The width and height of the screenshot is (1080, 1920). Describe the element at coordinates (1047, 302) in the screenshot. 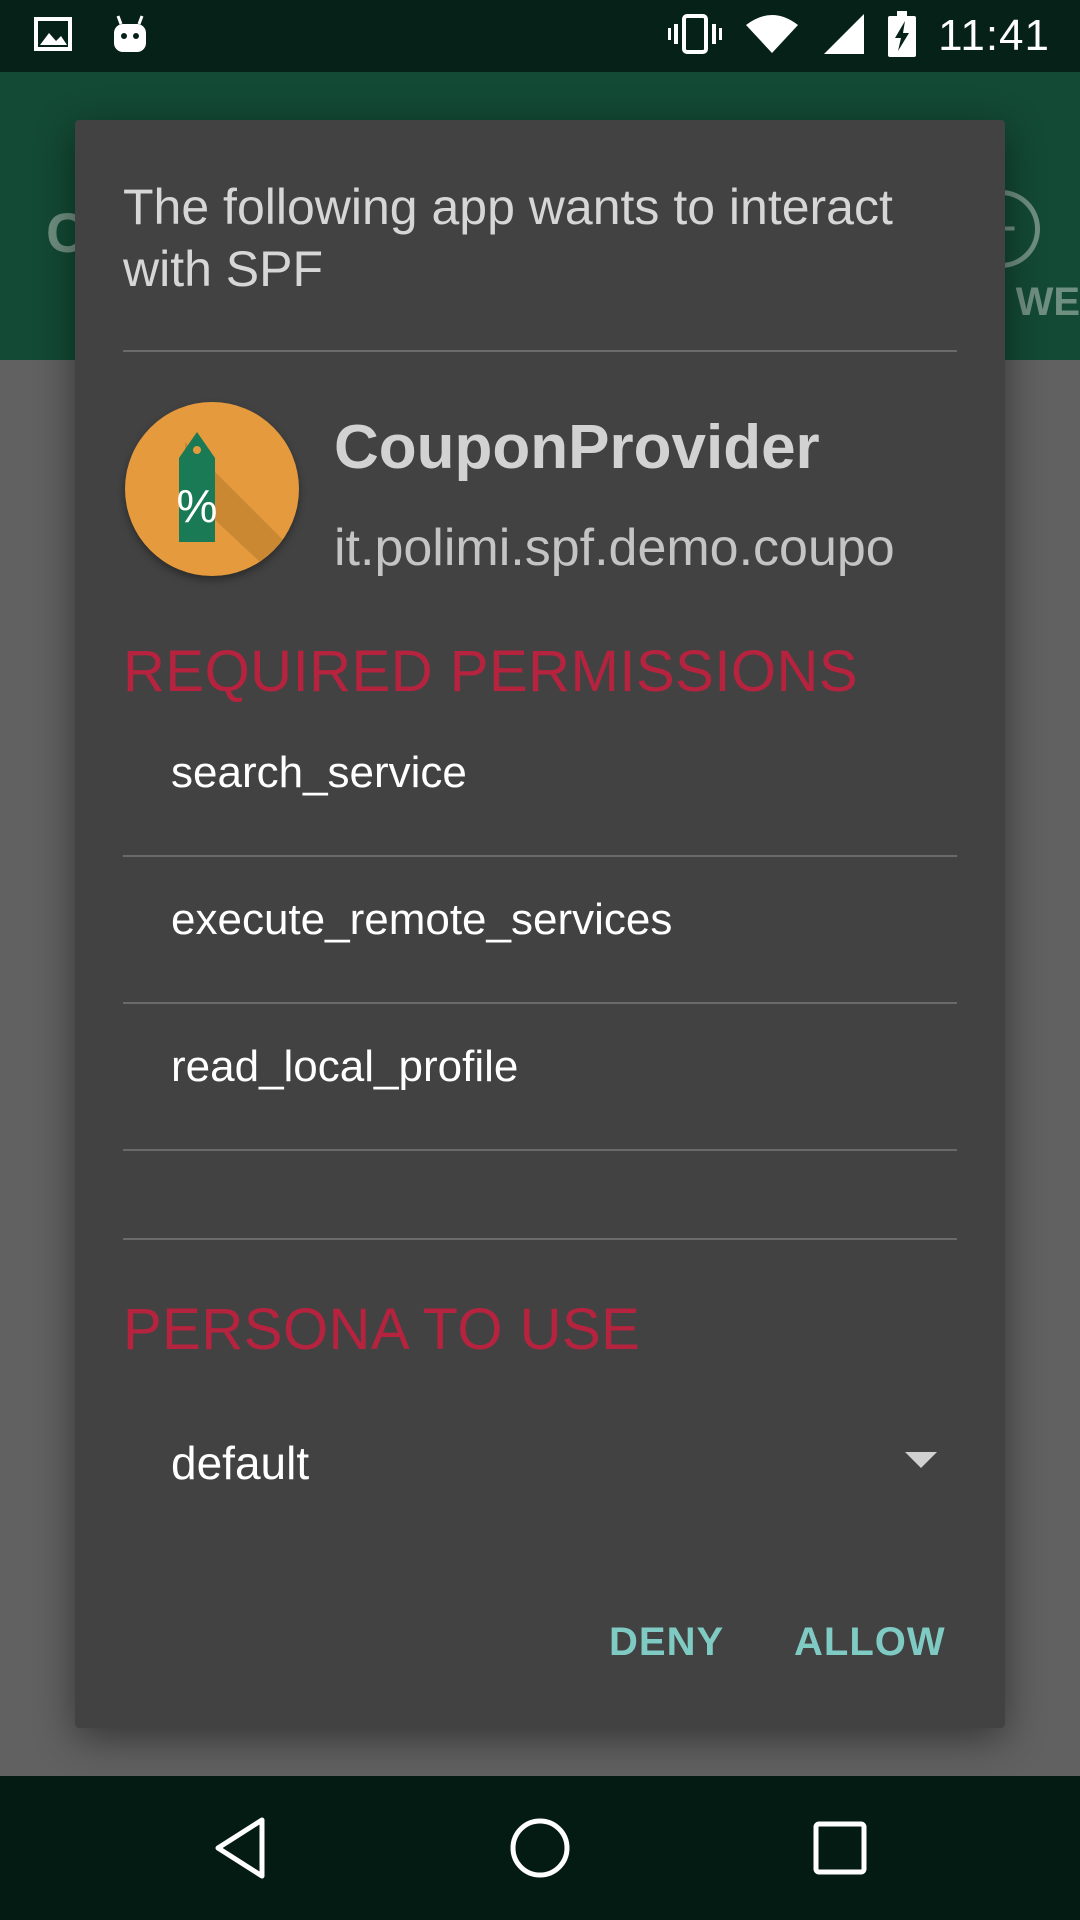

I see `background-tab: WE` at that location.